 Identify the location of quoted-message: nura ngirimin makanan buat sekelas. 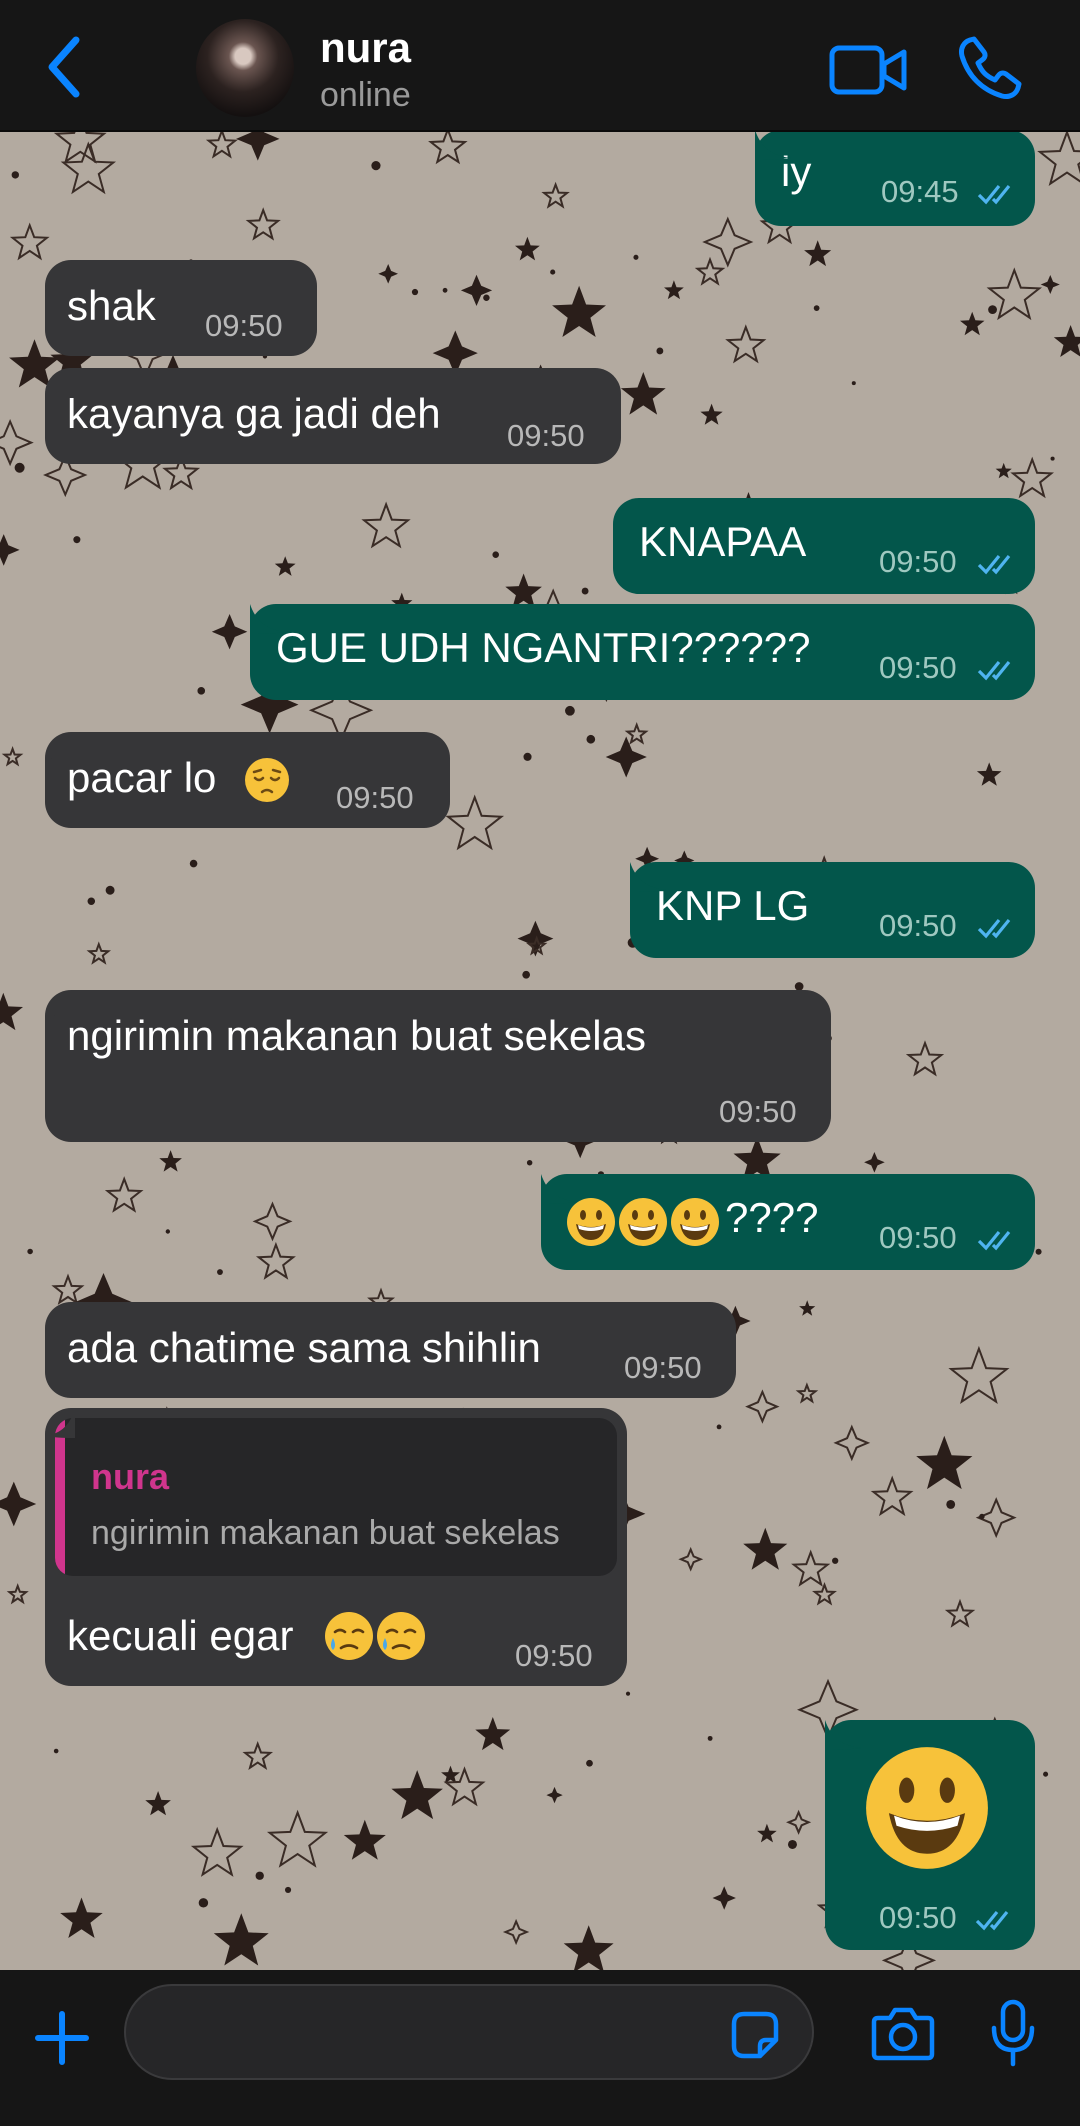
(336, 1497).